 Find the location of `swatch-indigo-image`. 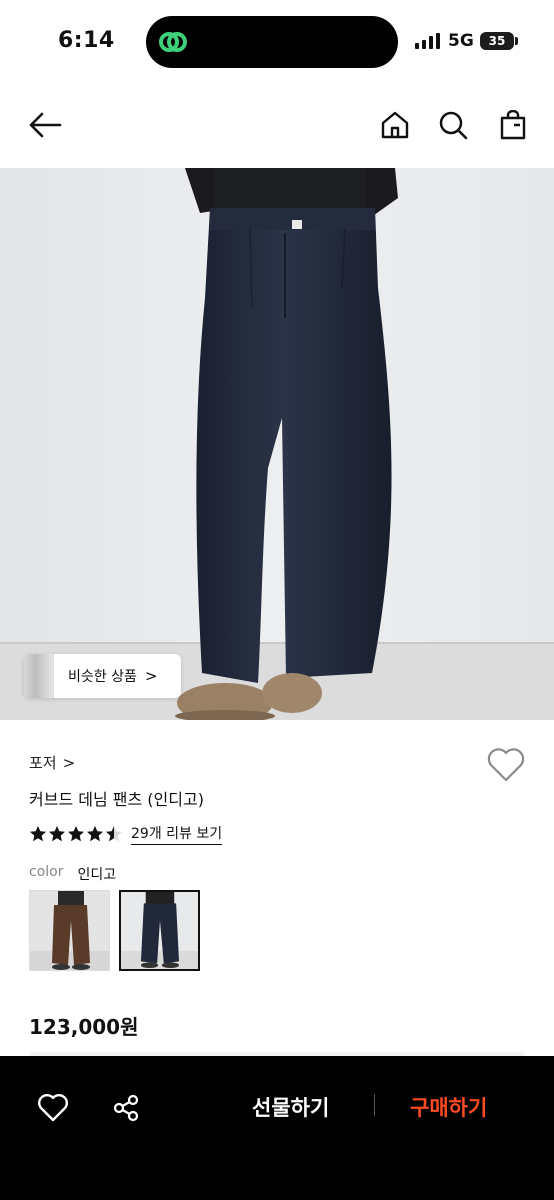

swatch-indigo-image is located at coordinates (159, 930).